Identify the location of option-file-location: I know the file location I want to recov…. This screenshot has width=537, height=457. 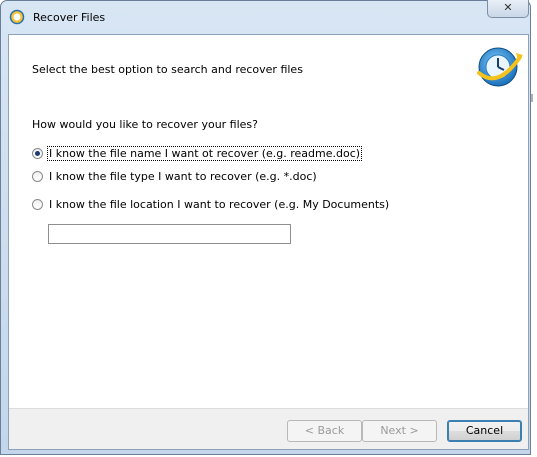
(211, 204).